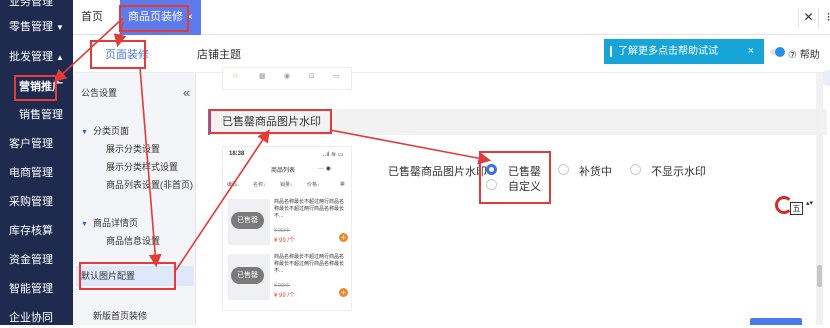 The width and height of the screenshot is (830, 328). I want to click on grid-icon: ▦, so click(342, 184).